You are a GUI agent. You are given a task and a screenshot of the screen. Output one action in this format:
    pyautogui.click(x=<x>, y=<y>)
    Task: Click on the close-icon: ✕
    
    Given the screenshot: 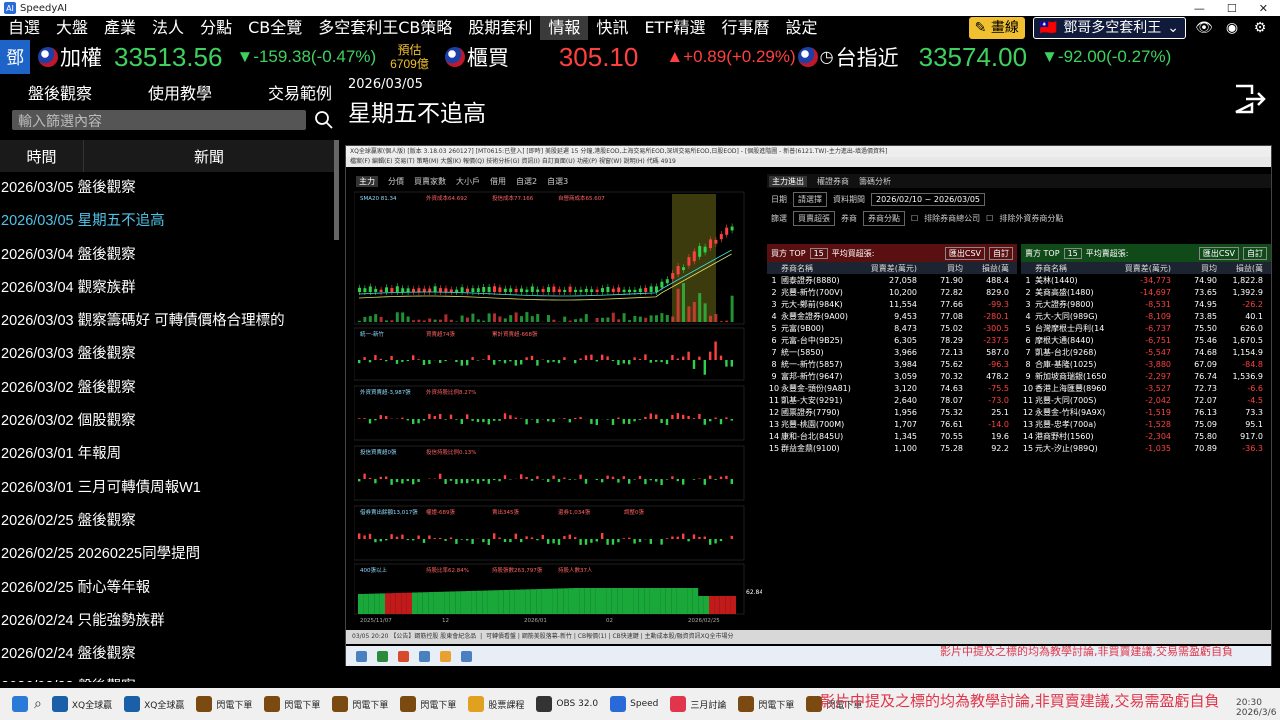 What is the action you would take?
    pyautogui.click(x=1263, y=8)
    